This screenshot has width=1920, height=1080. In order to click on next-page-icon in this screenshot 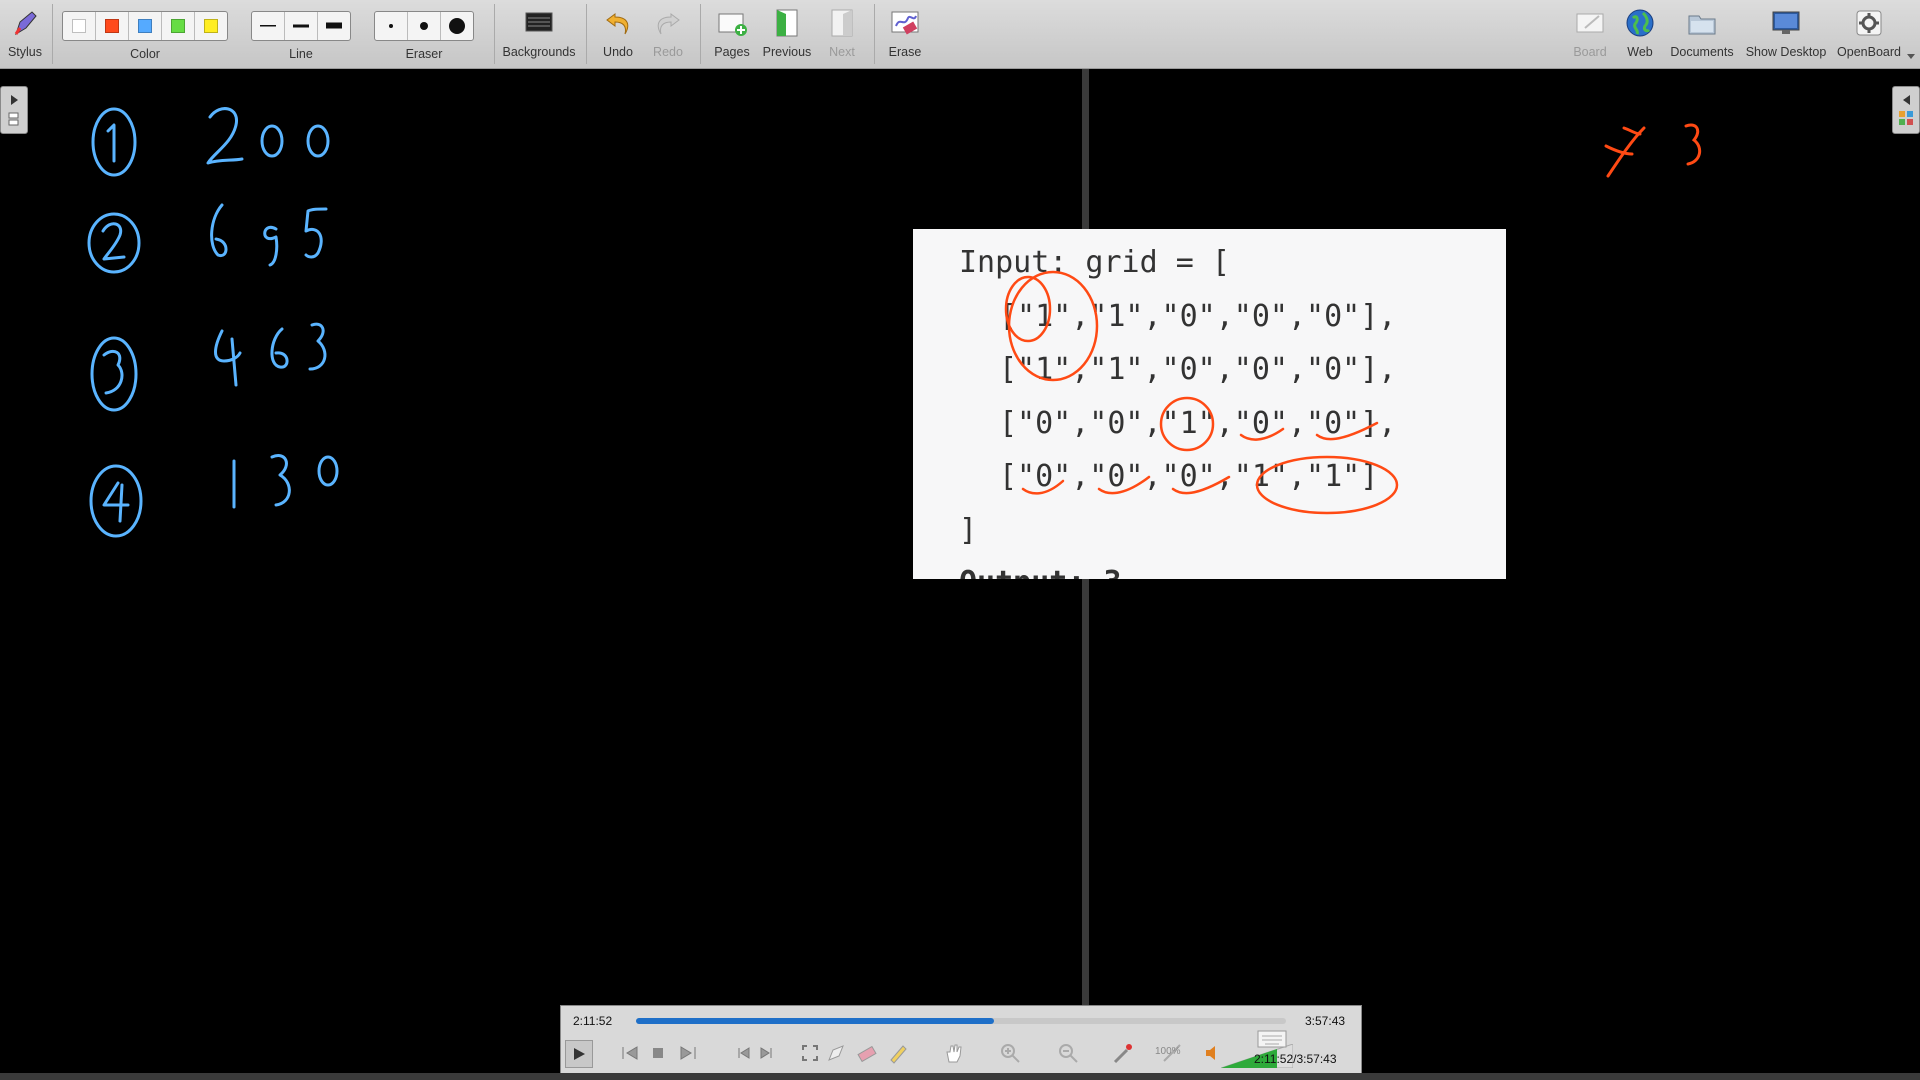, I will do `click(842, 23)`.